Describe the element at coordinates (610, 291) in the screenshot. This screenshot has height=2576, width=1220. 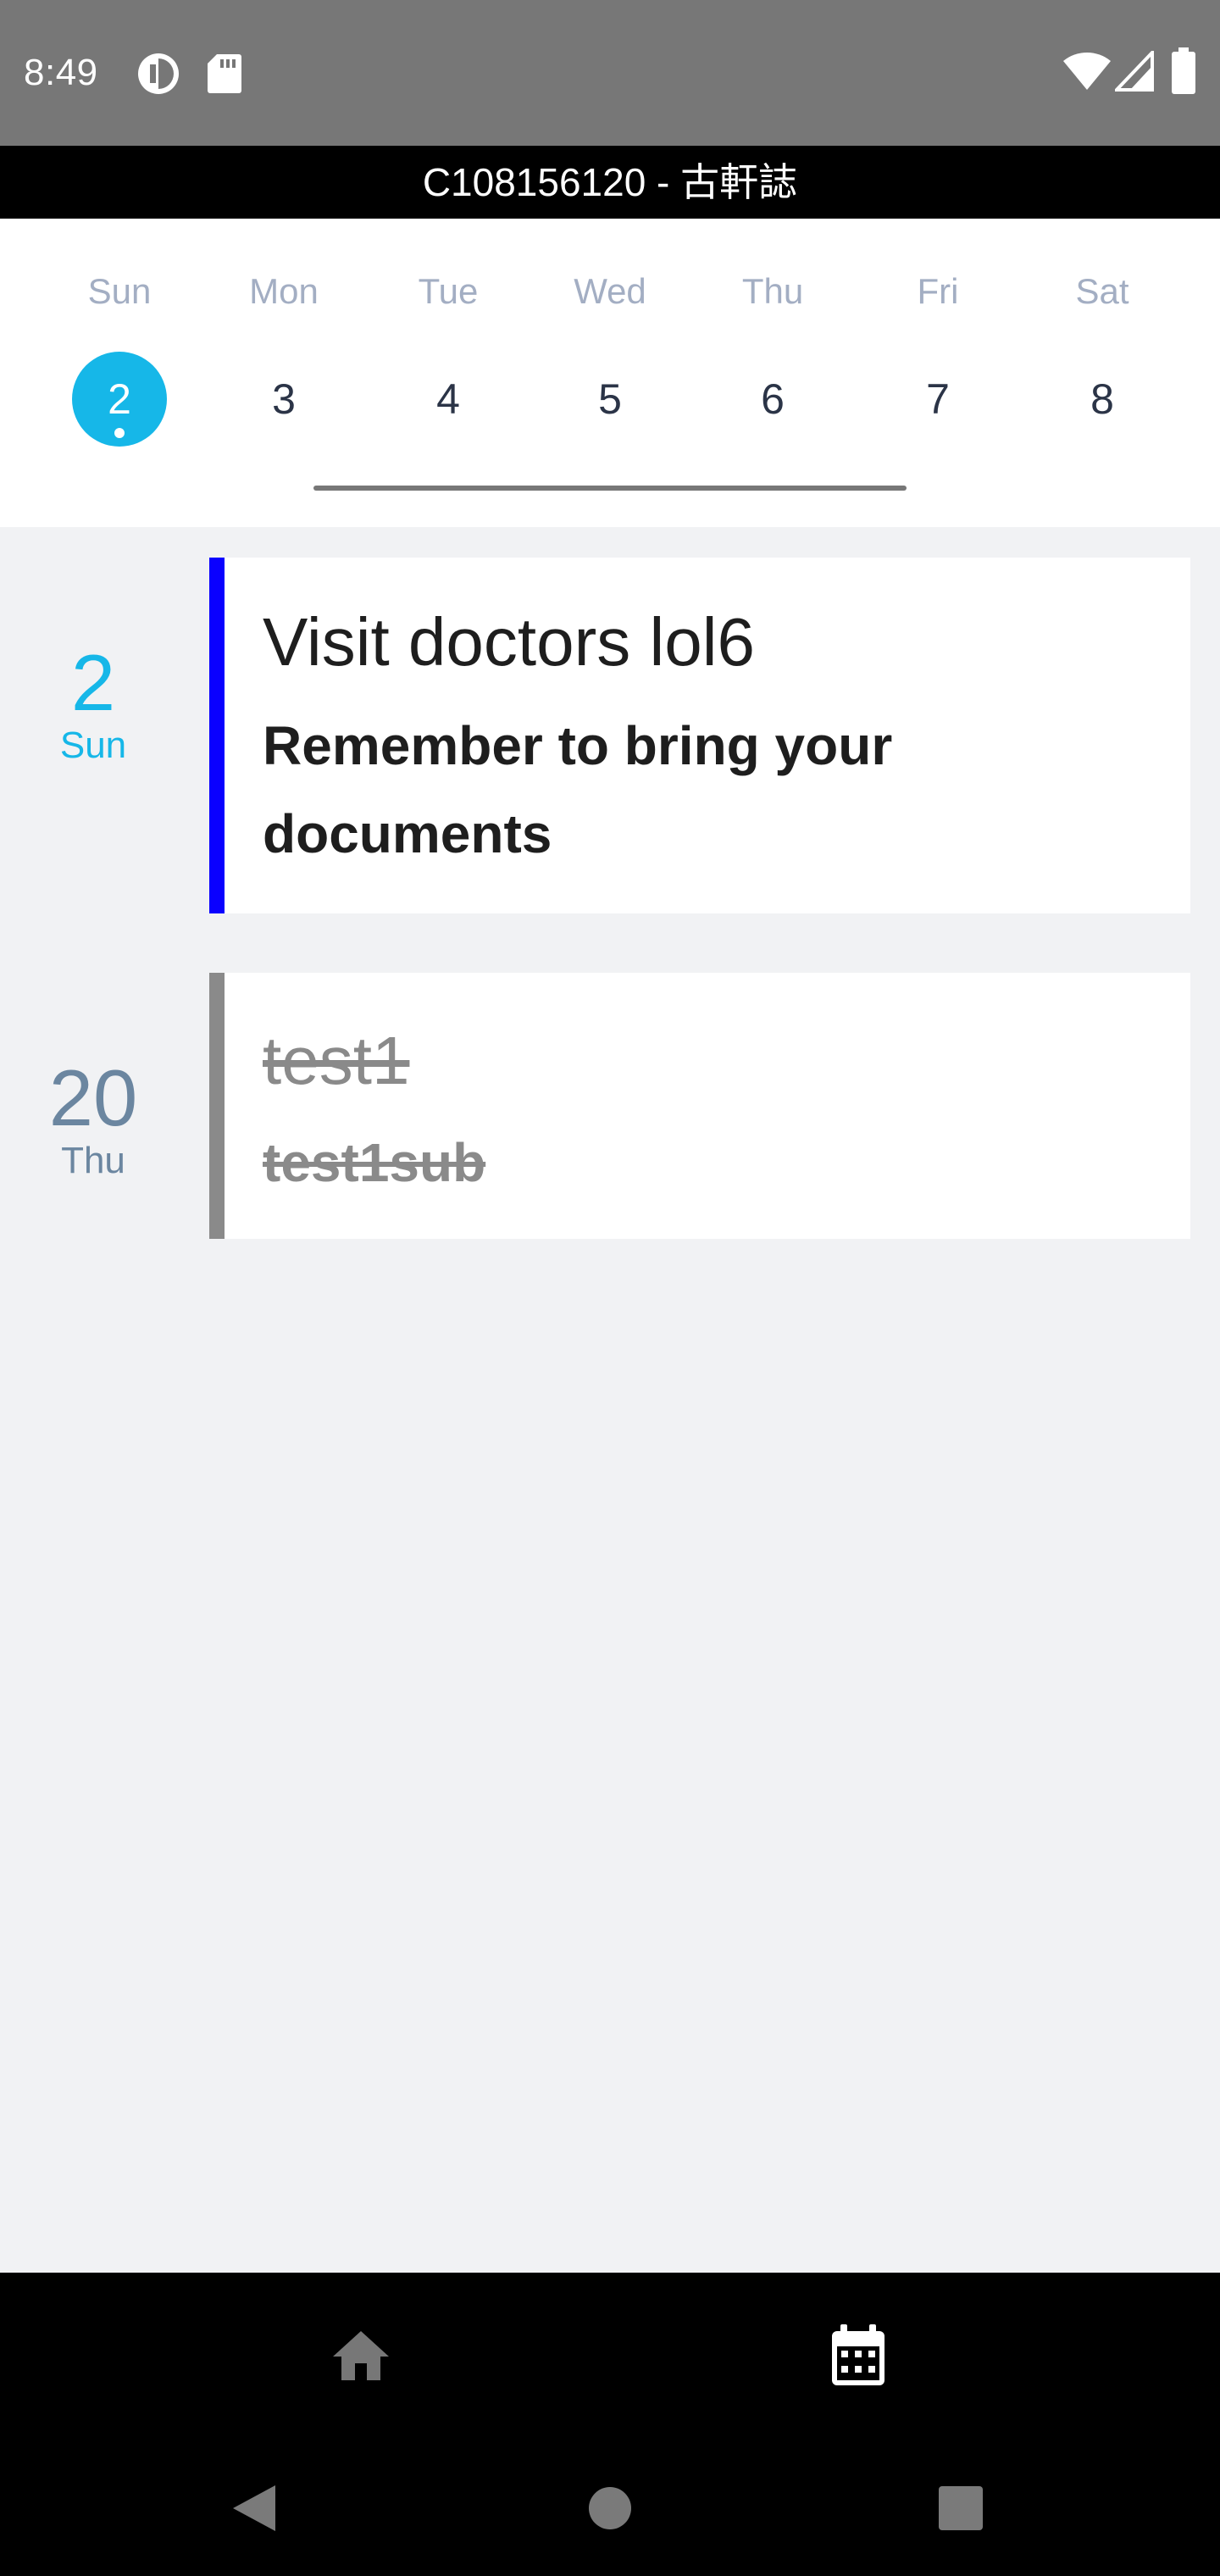
I see `weekday-label: Wed` at that location.